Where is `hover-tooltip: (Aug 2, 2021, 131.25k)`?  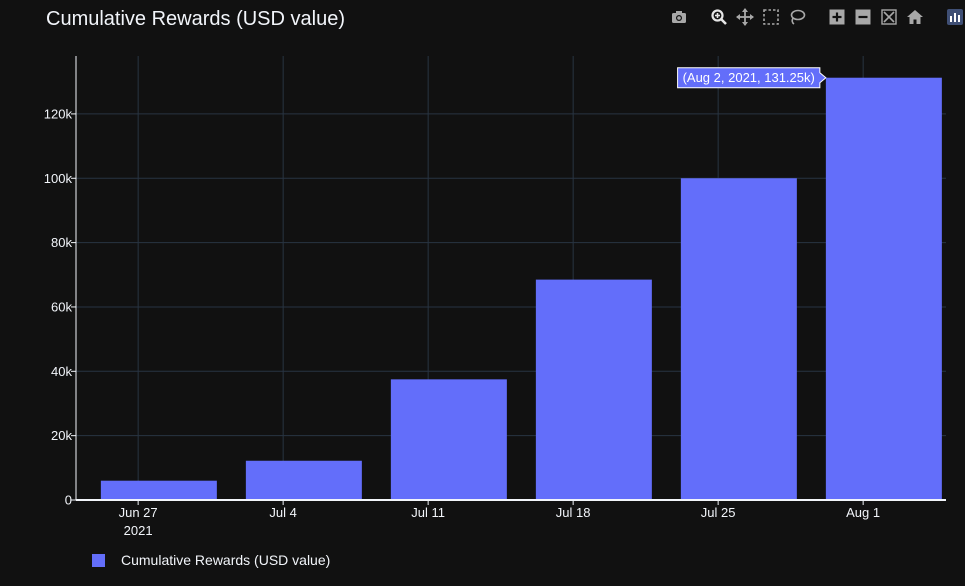
hover-tooltip: (Aug 2, 2021, 131.25k) is located at coordinates (752, 78).